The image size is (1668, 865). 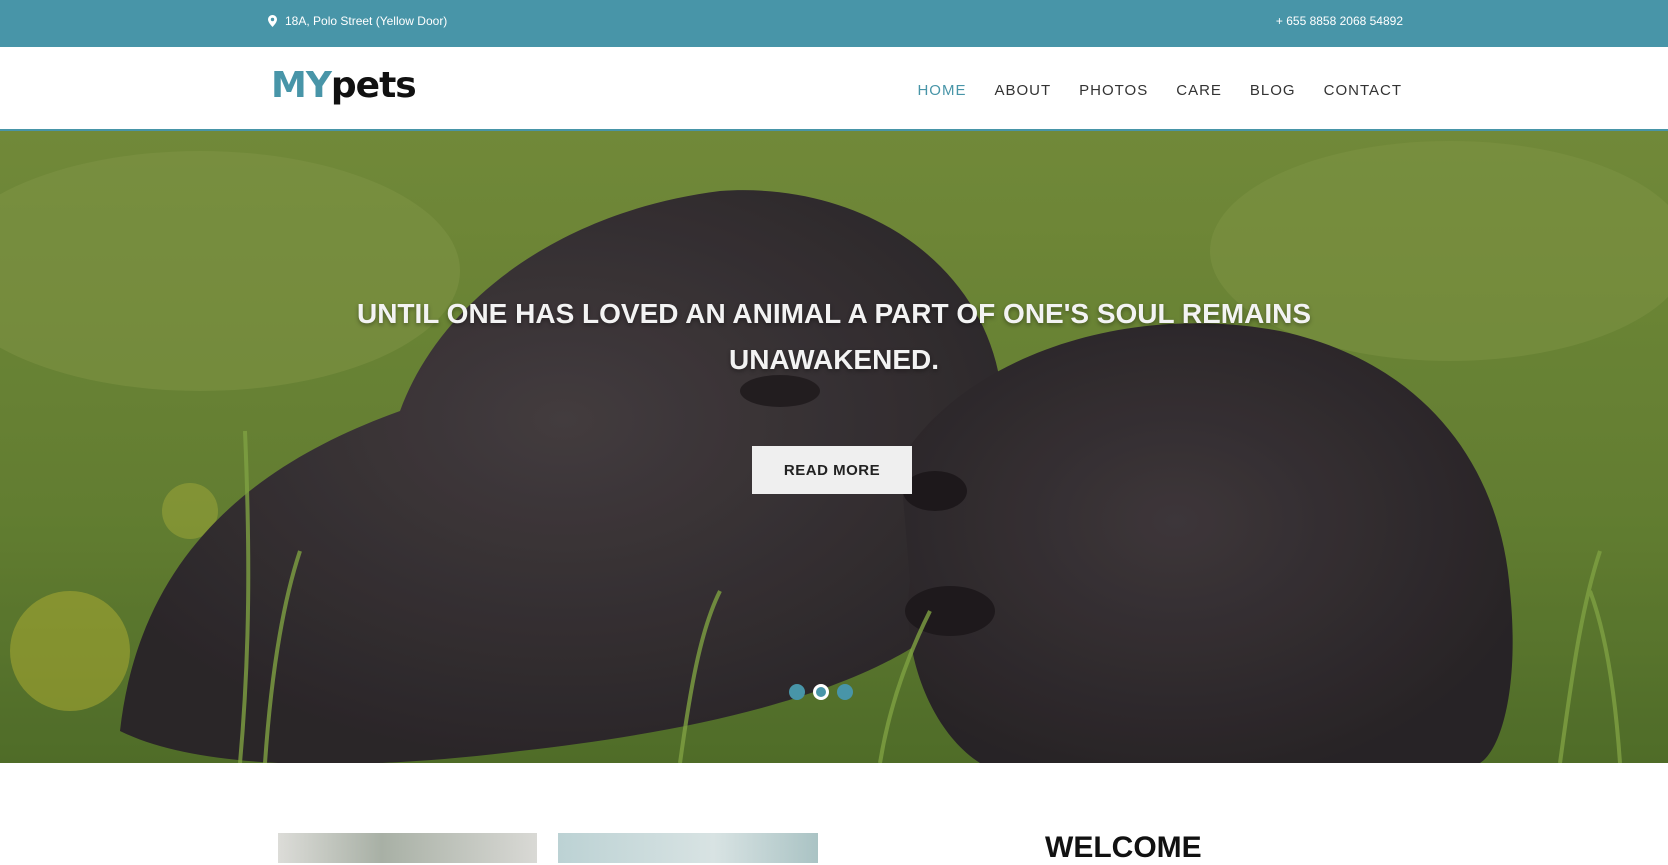 I want to click on nav-item-care: CARE, so click(x=1199, y=90).